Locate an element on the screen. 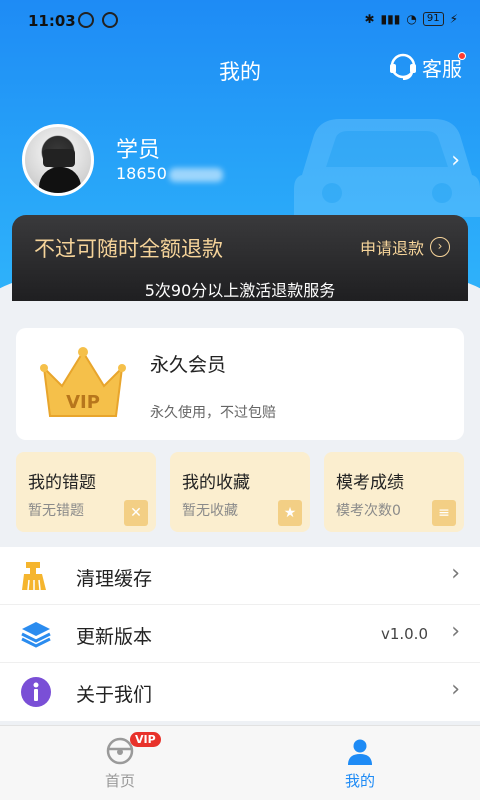 The image size is (480, 800). tile-title: 模考成绩 is located at coordinates (370, 483).